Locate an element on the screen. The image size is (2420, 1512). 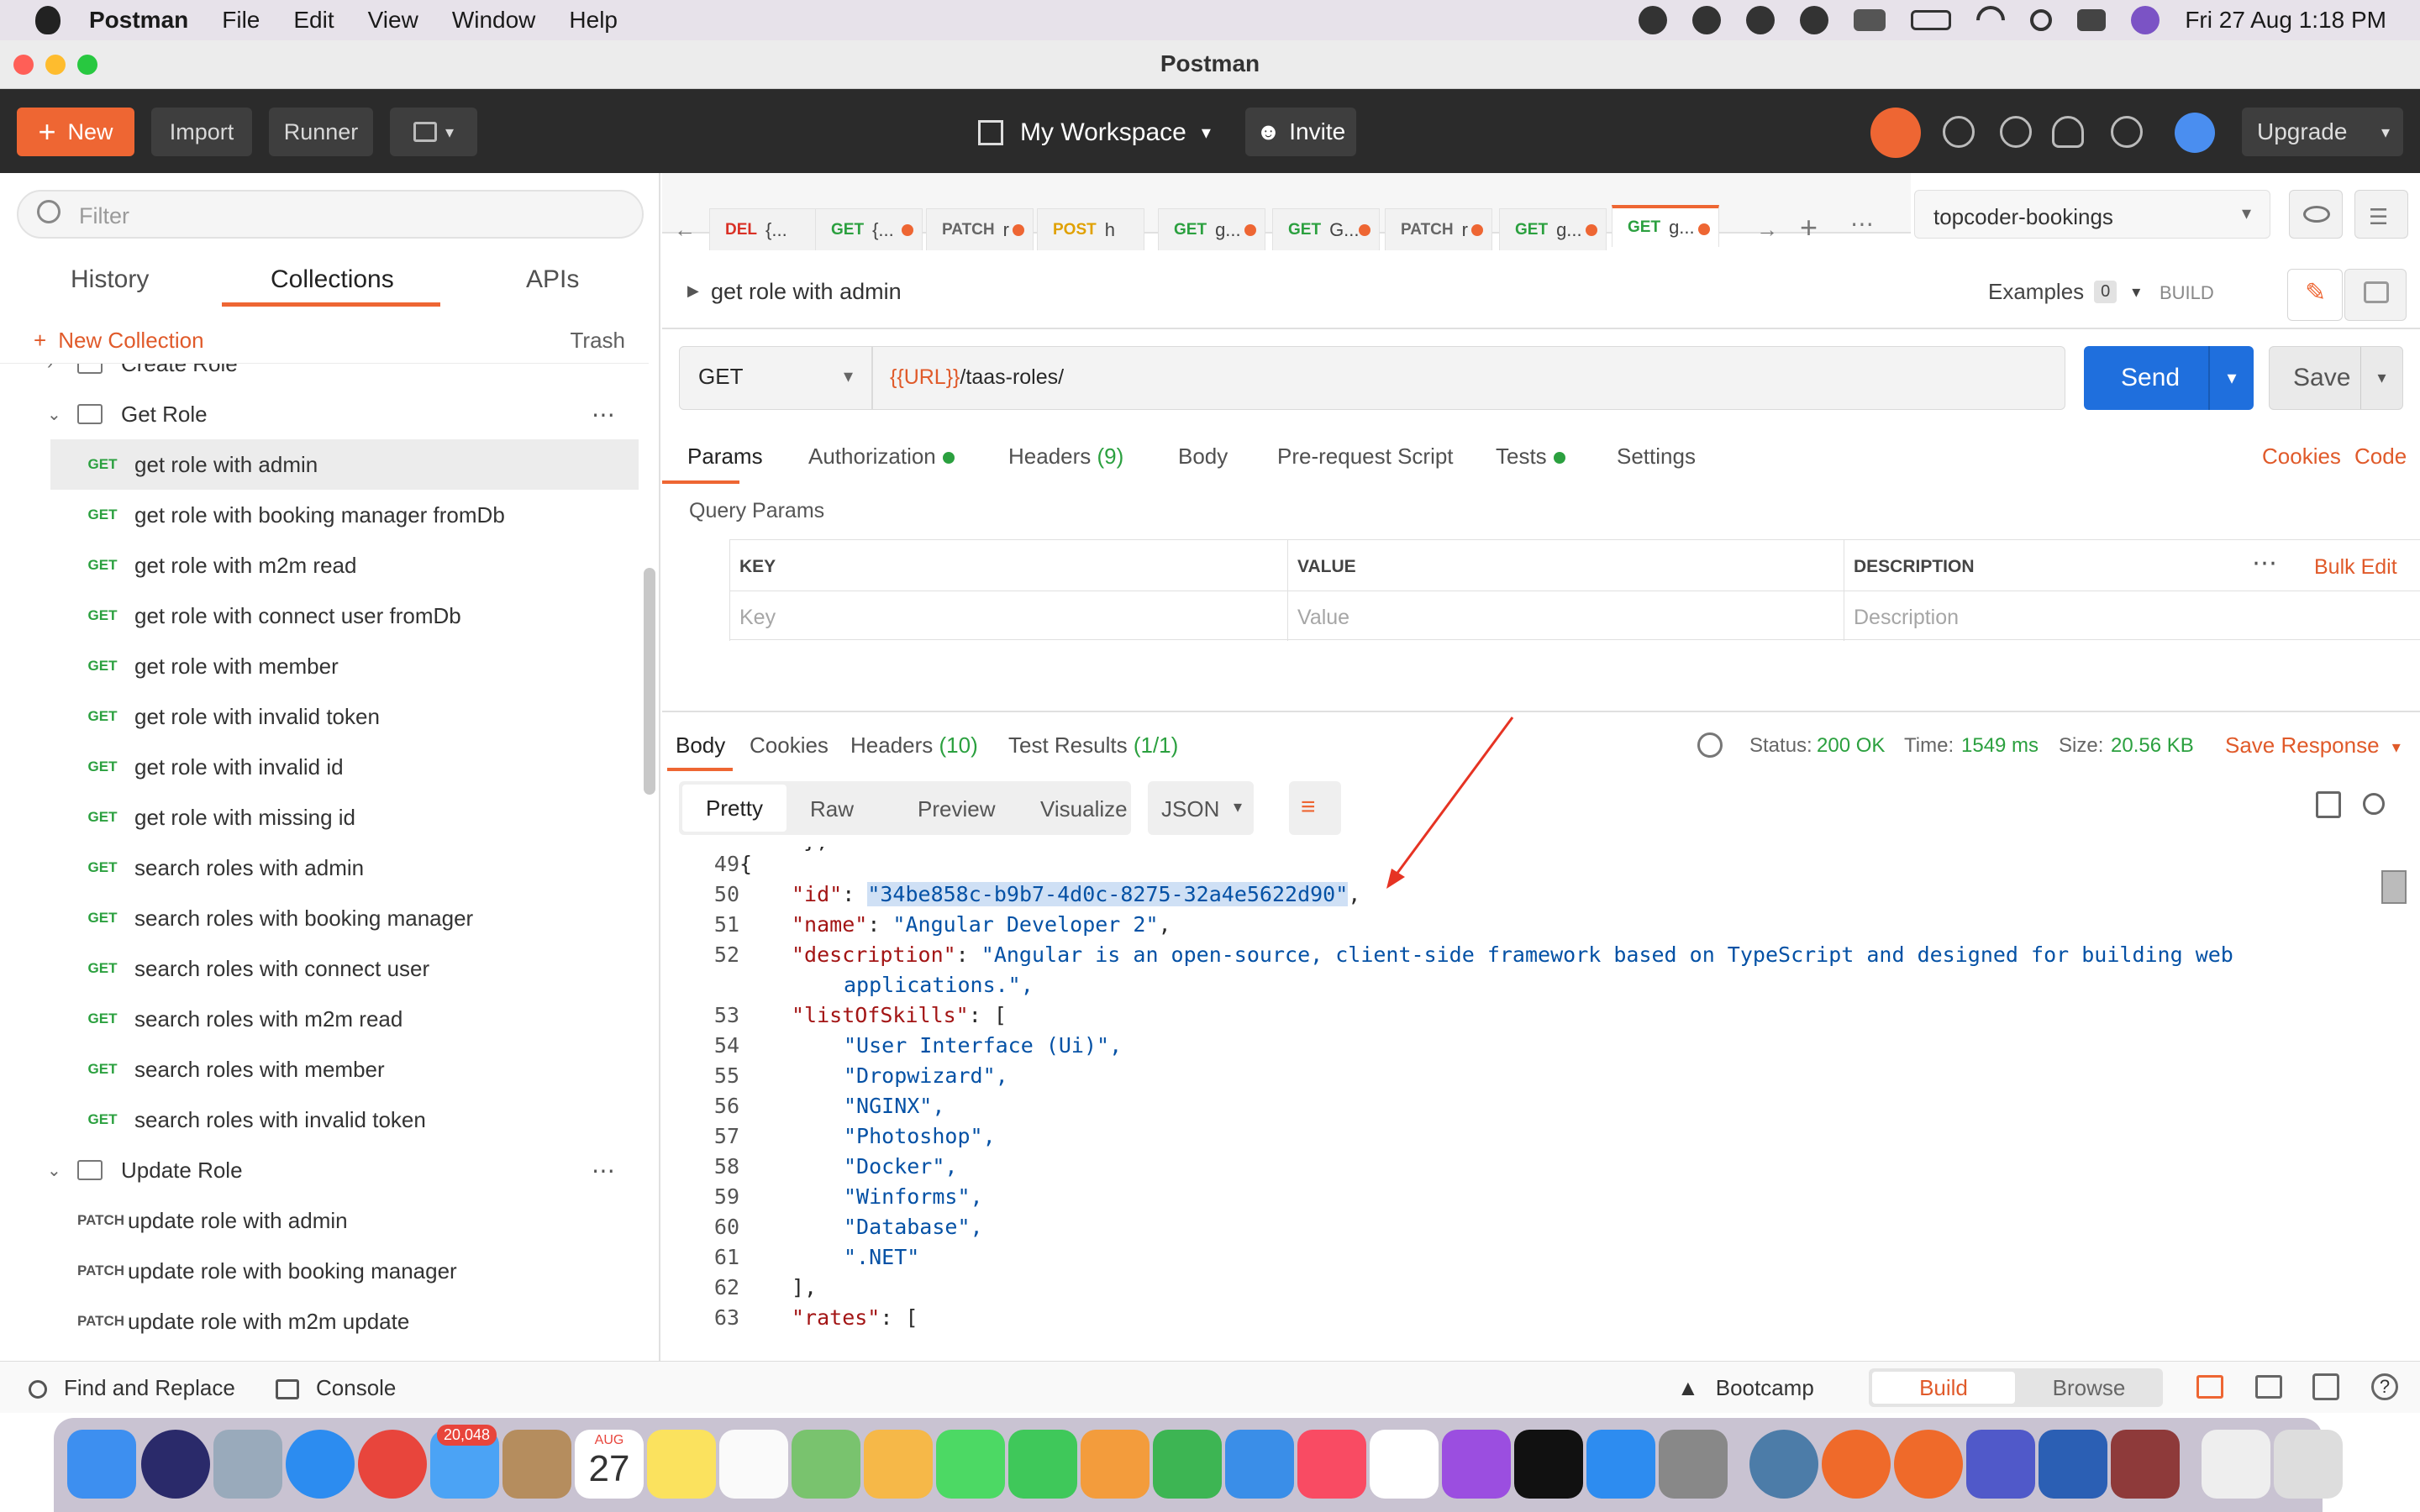
sidebar-request-item: PATCH update role with m2m update is located at coordinates (324, 1321).